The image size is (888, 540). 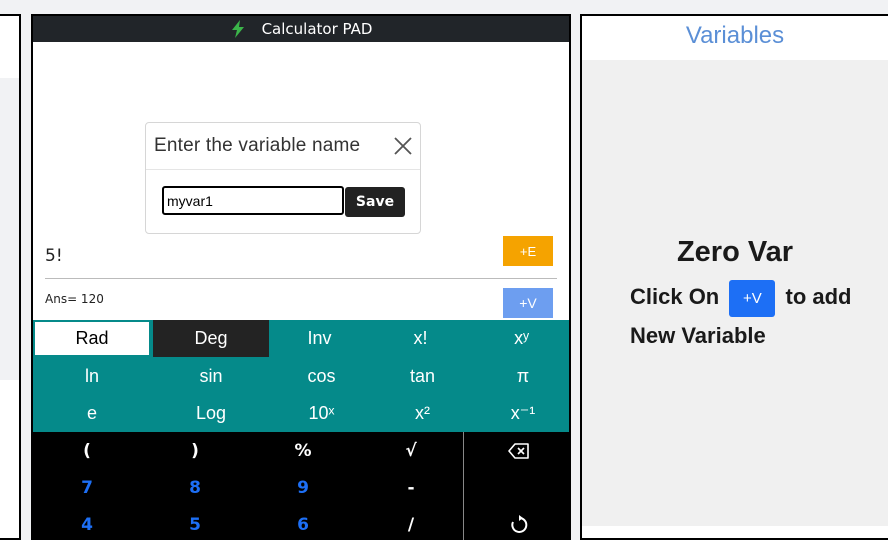 What do you see at coordinates (528, 303) in the screenshot?
I see `add-variable-button: +V` at bounding box center [528, 303].